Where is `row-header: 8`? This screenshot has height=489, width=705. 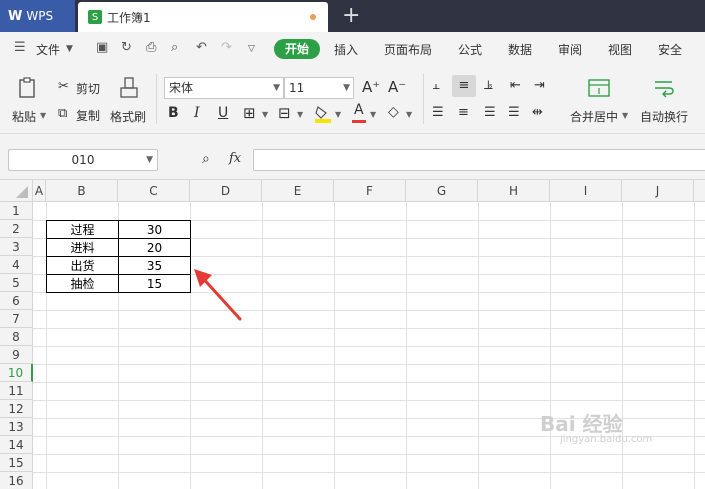
row-header: 8 is located at coordinates (16, 337).